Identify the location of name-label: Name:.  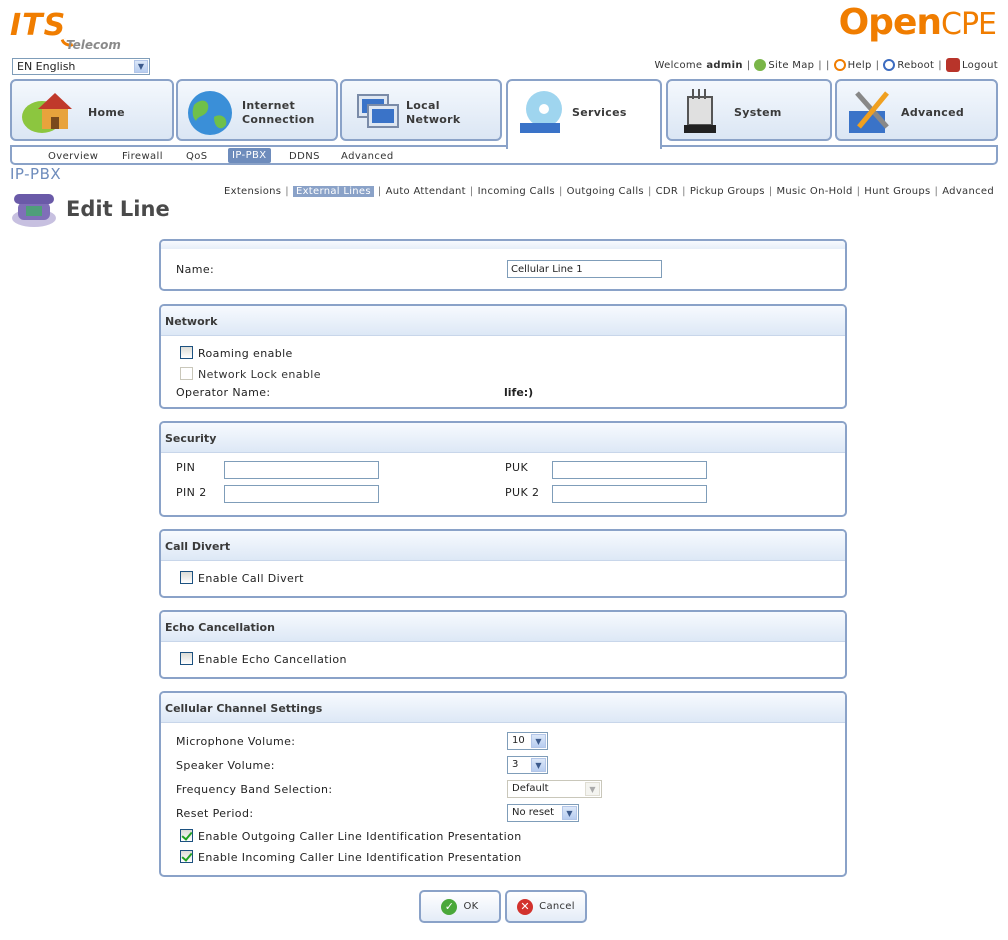
(195, 269).